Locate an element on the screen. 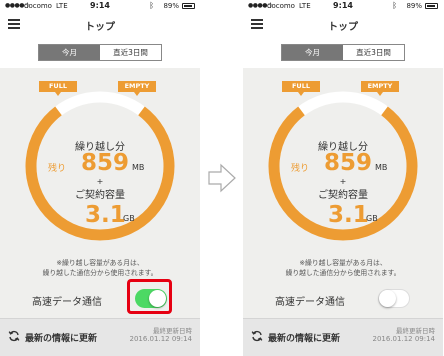  arrow-right-icon is located at coordinates (222, 178).